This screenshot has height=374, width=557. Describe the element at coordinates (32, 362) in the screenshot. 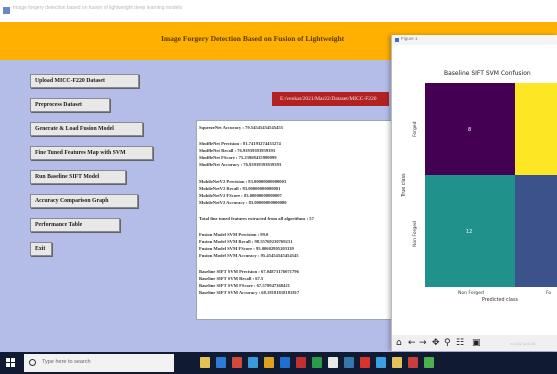

I see `search-icon` at that location.